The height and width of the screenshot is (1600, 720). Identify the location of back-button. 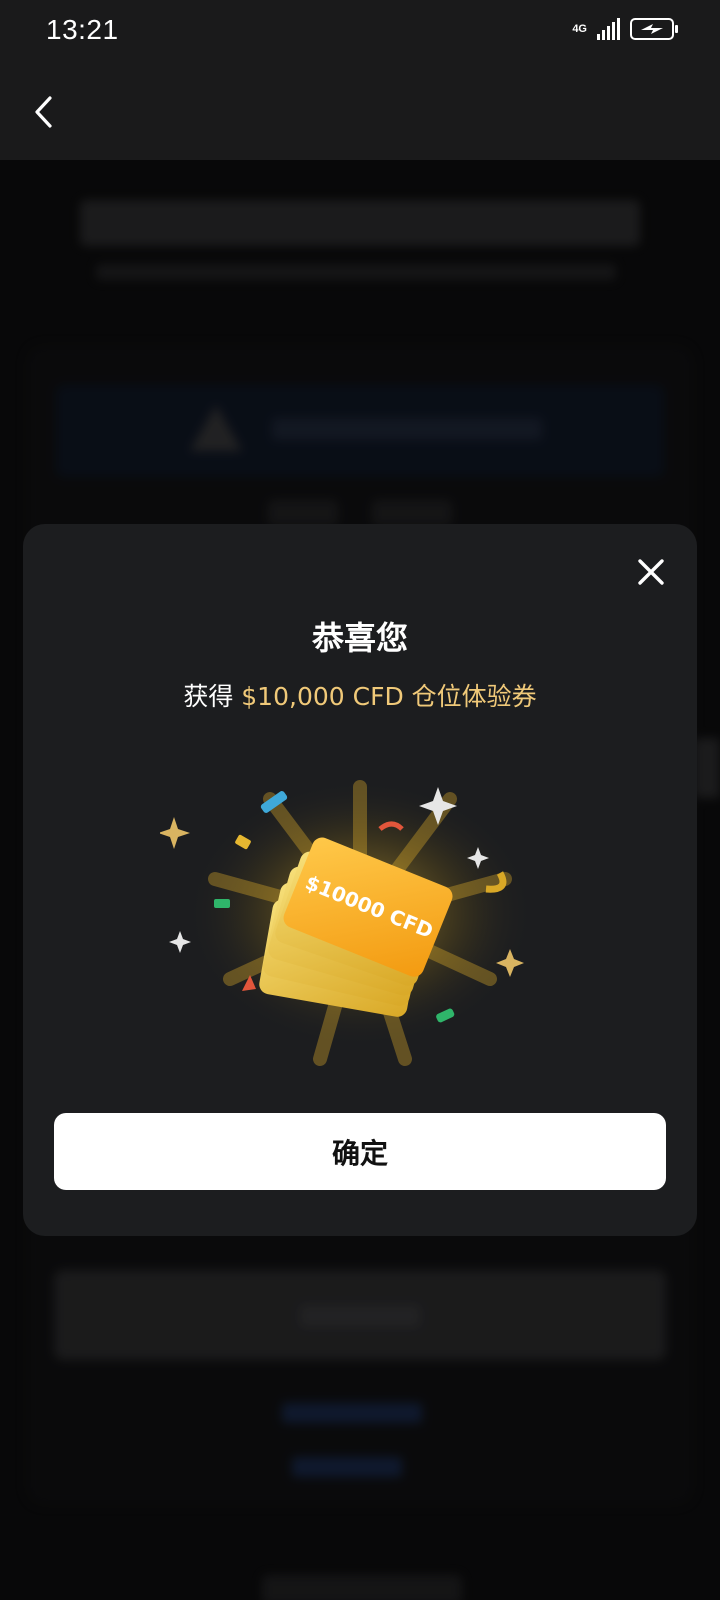
(44, 112).